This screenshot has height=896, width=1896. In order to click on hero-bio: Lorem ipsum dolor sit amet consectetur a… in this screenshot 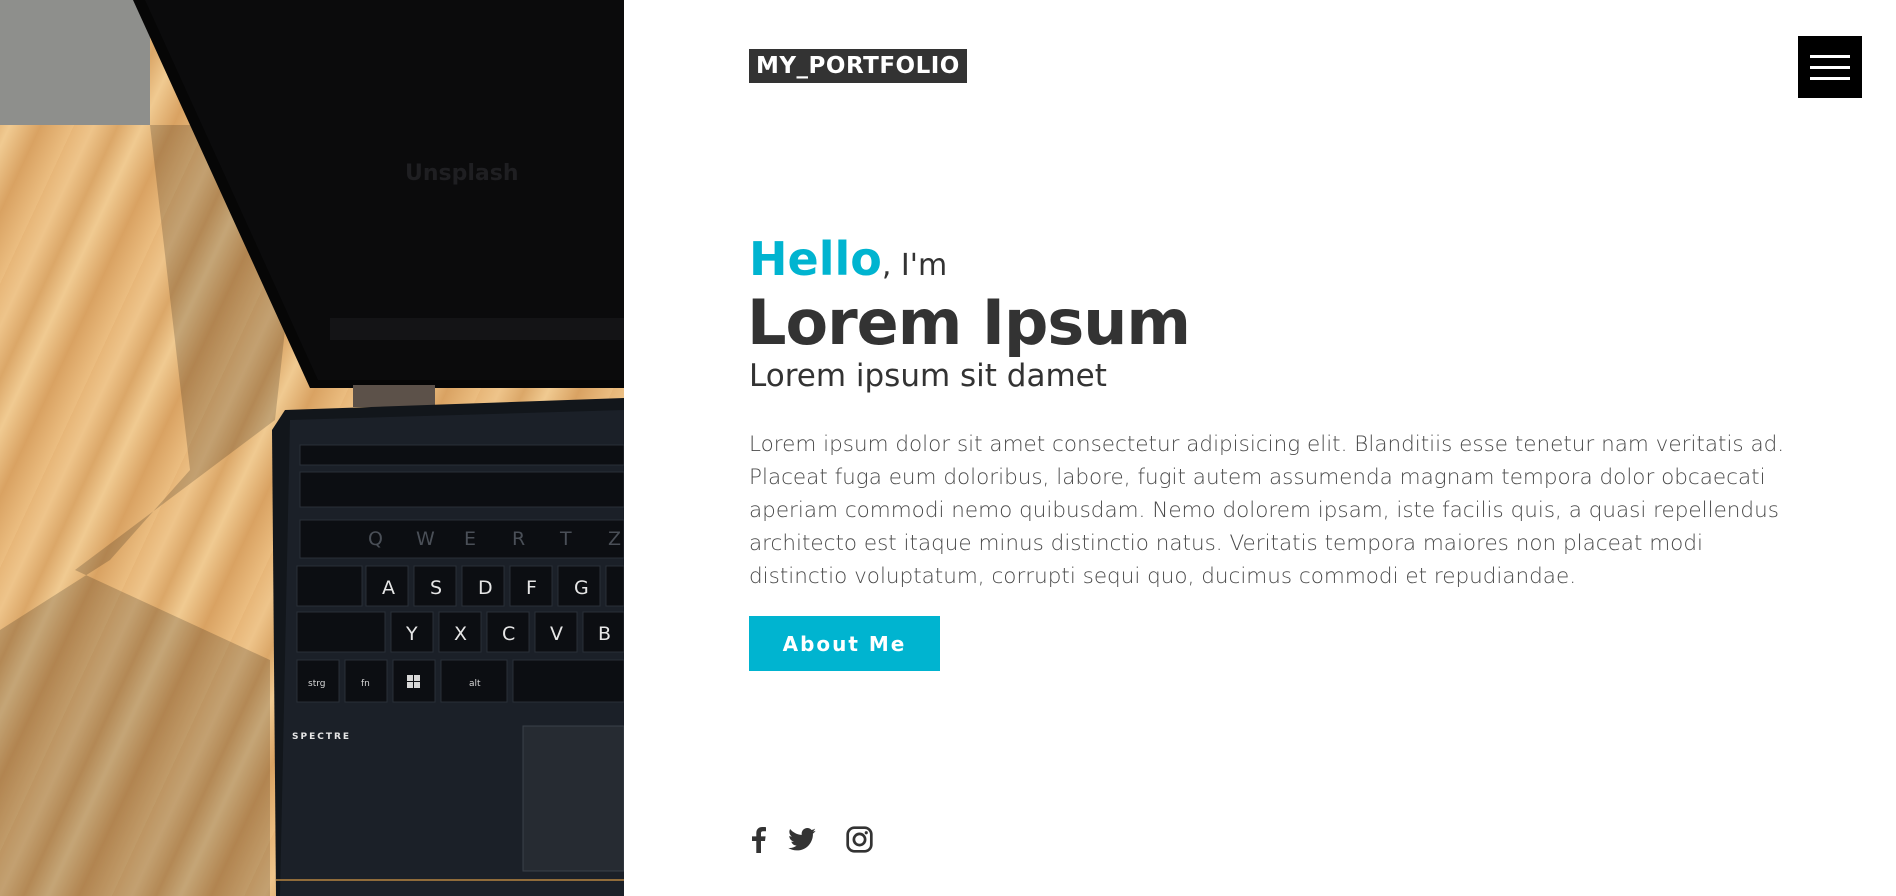, I will do `click(1267, 510)`.